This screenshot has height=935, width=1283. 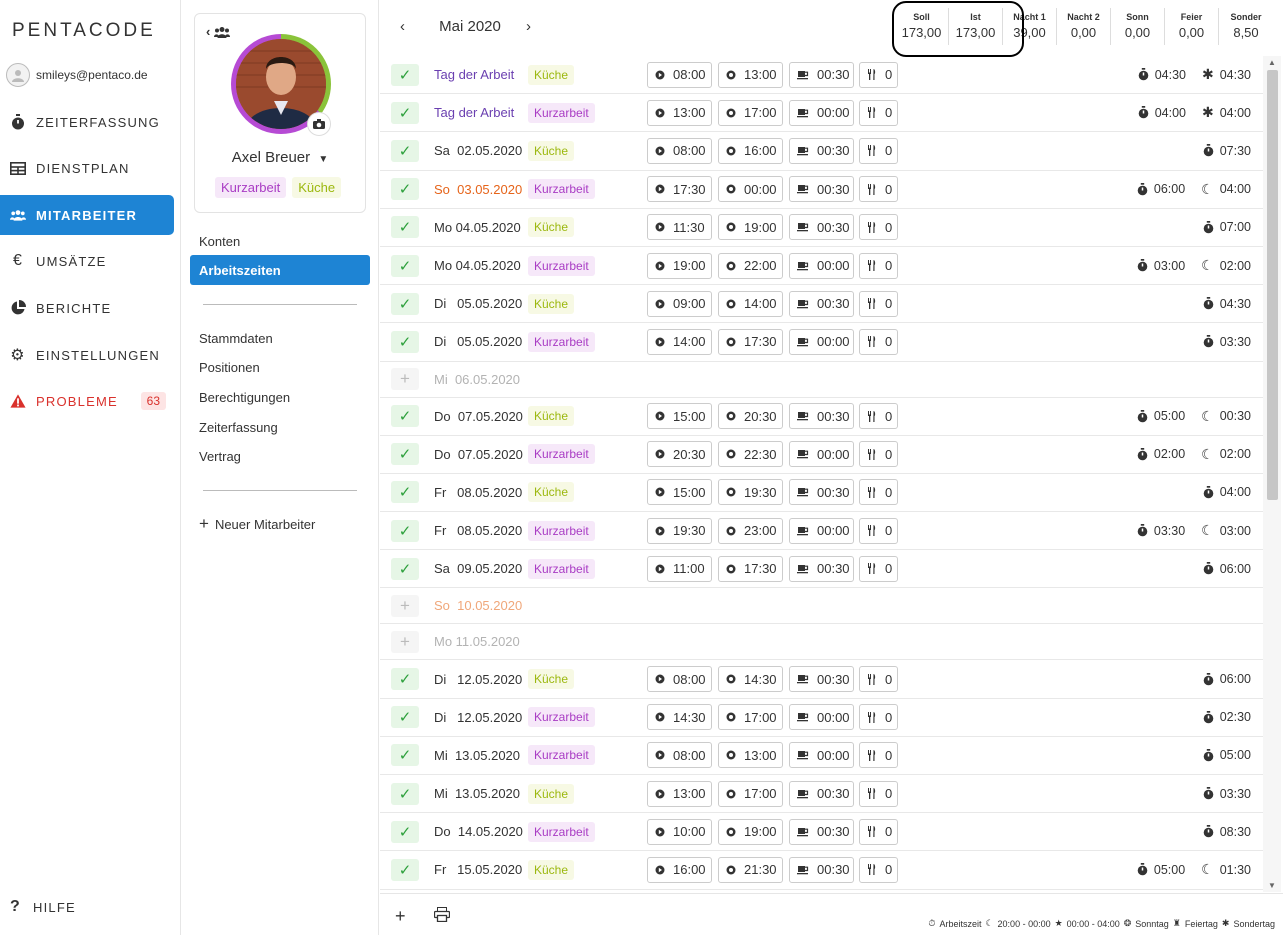 What do you see at coordinates (405, 605) in the screenshot?
I see `add-entry-plus-icon: +` at bounding box center [405, 605].